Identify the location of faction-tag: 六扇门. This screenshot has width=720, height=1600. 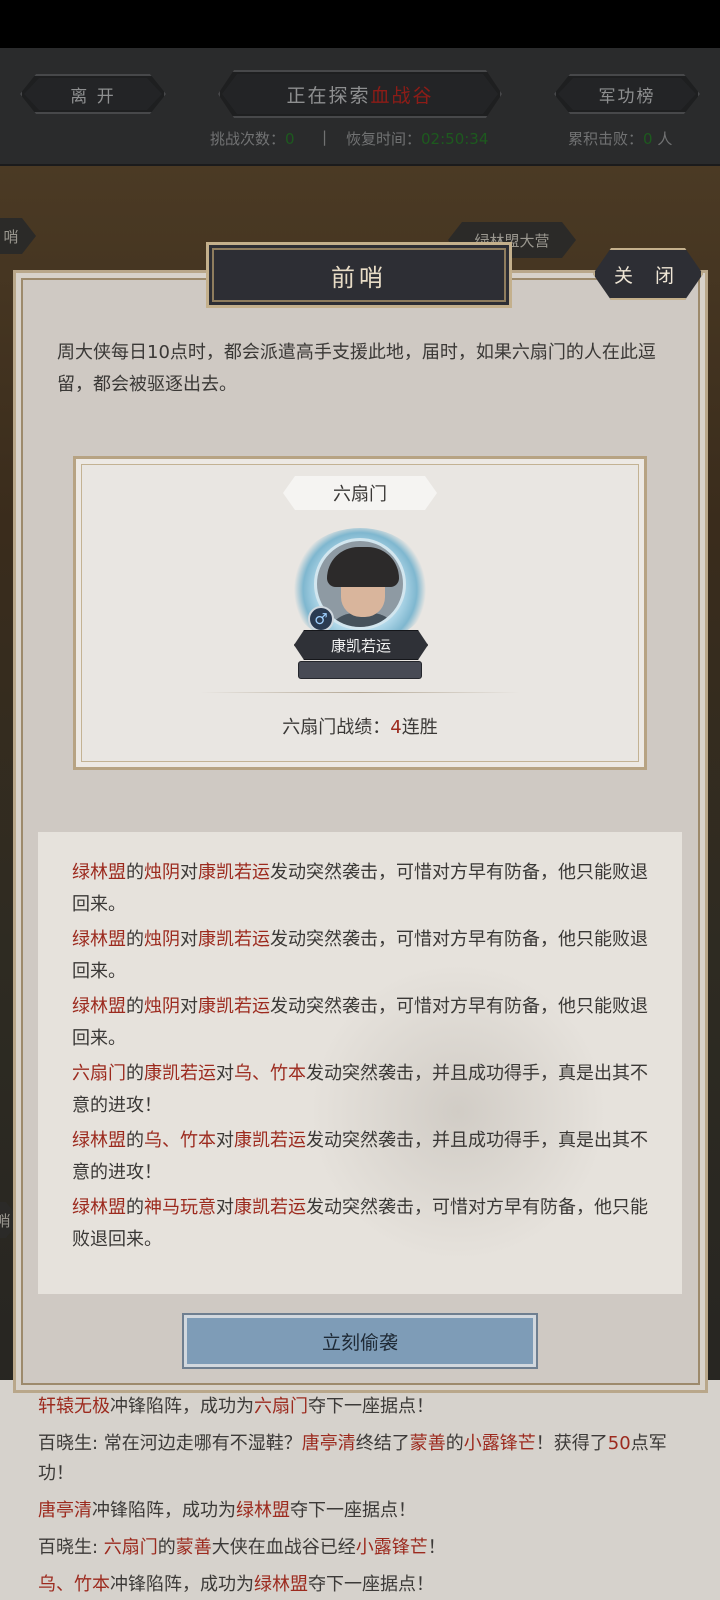
(360, 493).